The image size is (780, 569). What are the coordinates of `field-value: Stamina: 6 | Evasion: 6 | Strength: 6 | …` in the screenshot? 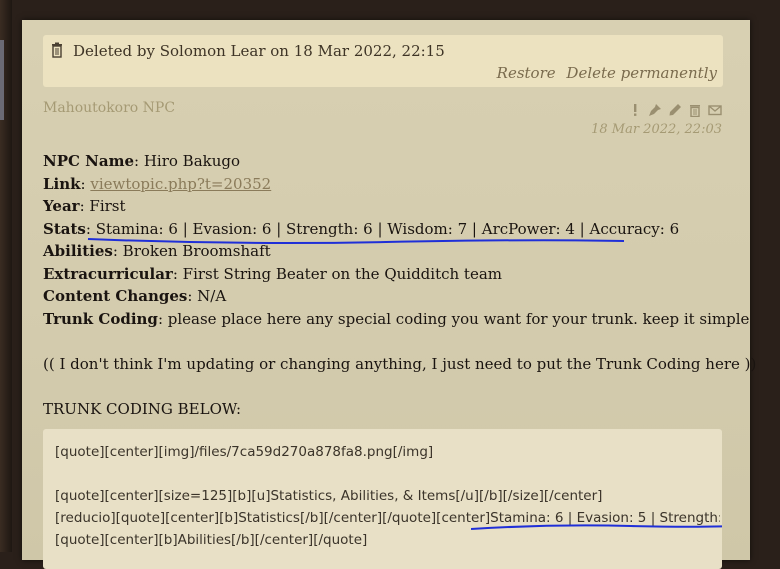 It's located at (387, 228).